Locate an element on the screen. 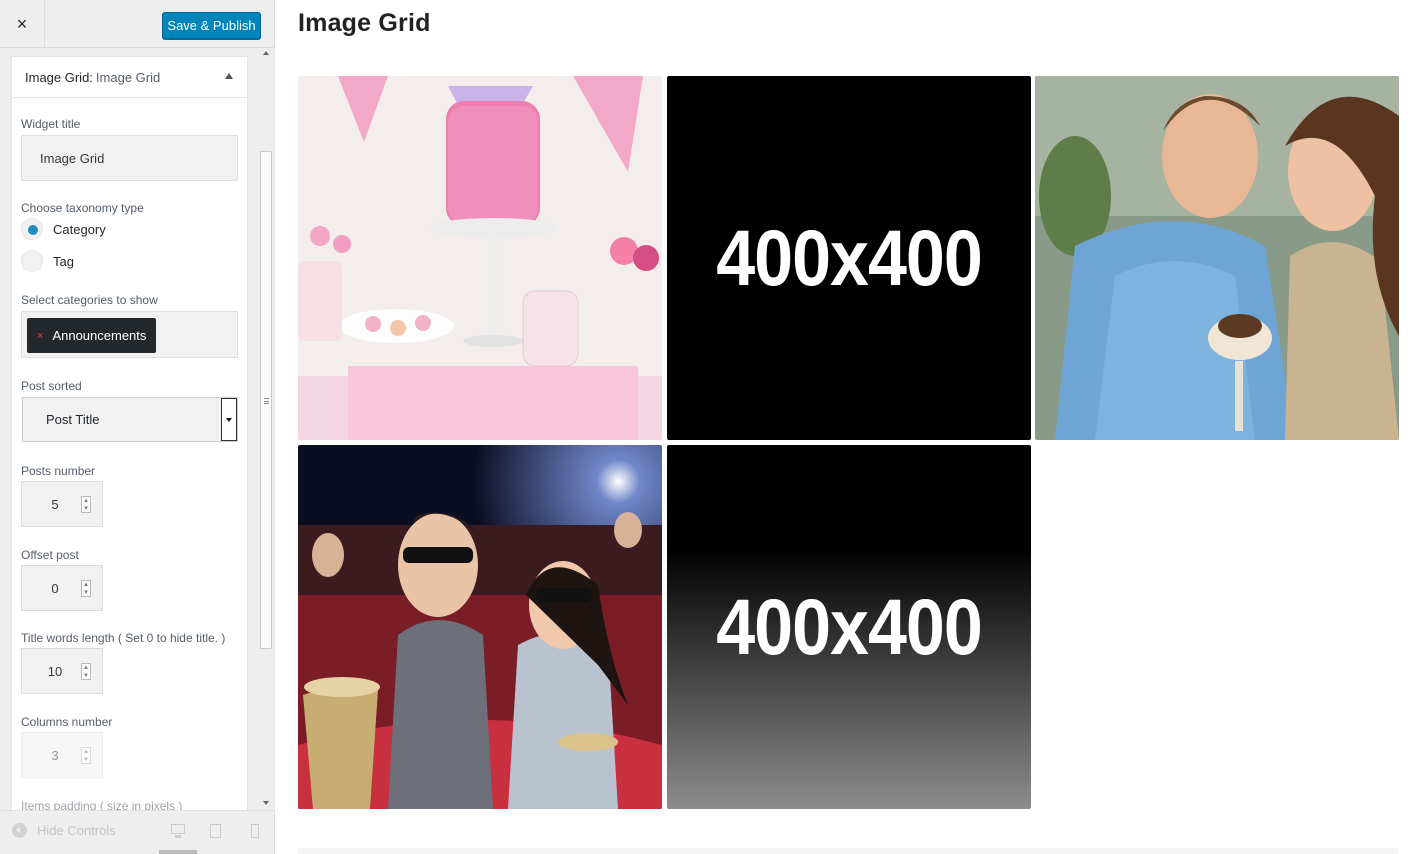  taxonomy-option-tag: Tag is located at coordinates (47, 261).